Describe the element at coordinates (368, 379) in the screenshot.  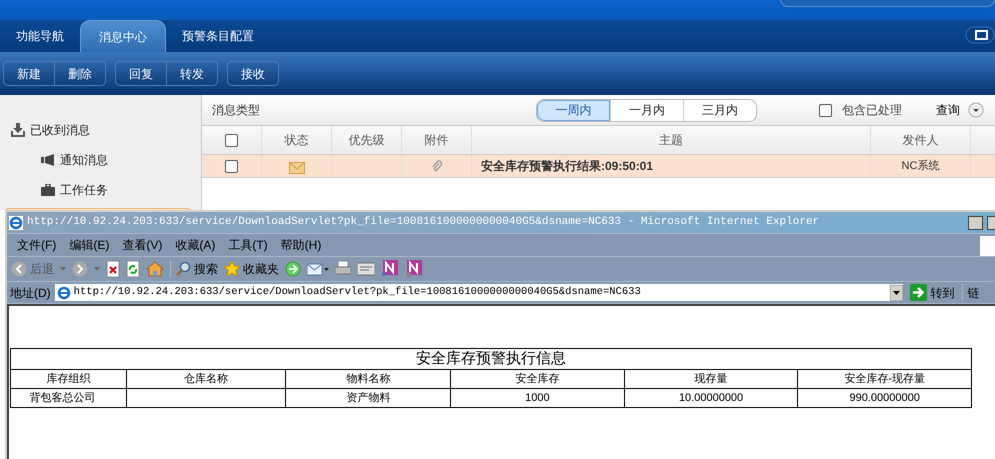
I see `column-header: 物料名称` at that location.